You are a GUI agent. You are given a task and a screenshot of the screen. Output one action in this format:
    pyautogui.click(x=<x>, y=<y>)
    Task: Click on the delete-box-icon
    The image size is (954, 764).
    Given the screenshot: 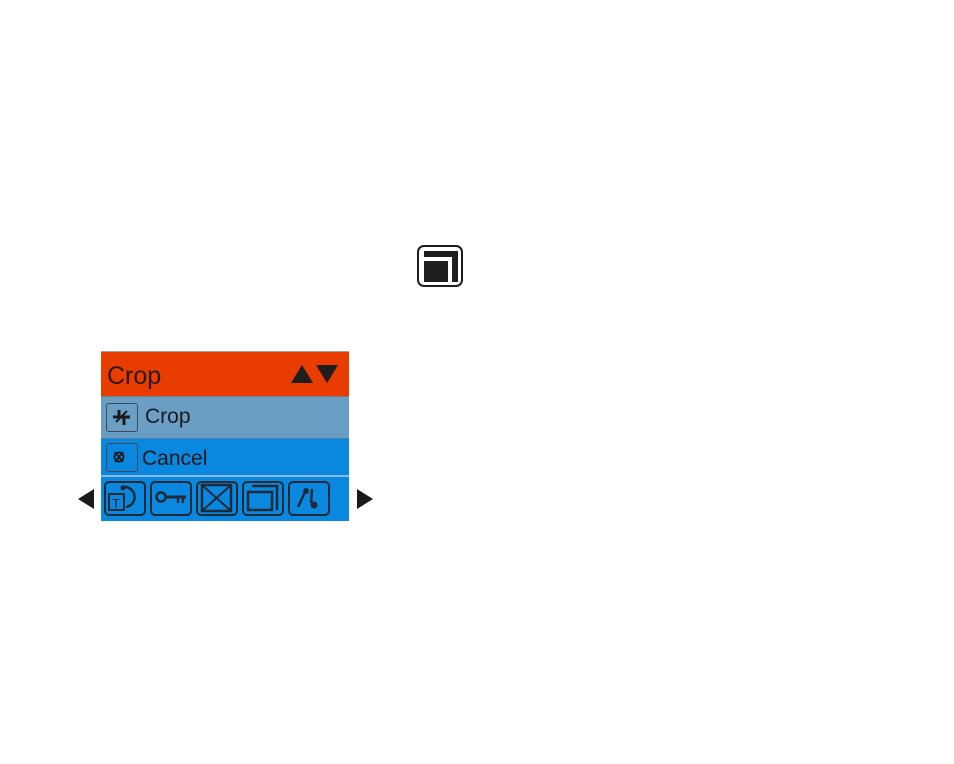 What is the action you would take?
    pyautogui.click(x=216, y=498)
    